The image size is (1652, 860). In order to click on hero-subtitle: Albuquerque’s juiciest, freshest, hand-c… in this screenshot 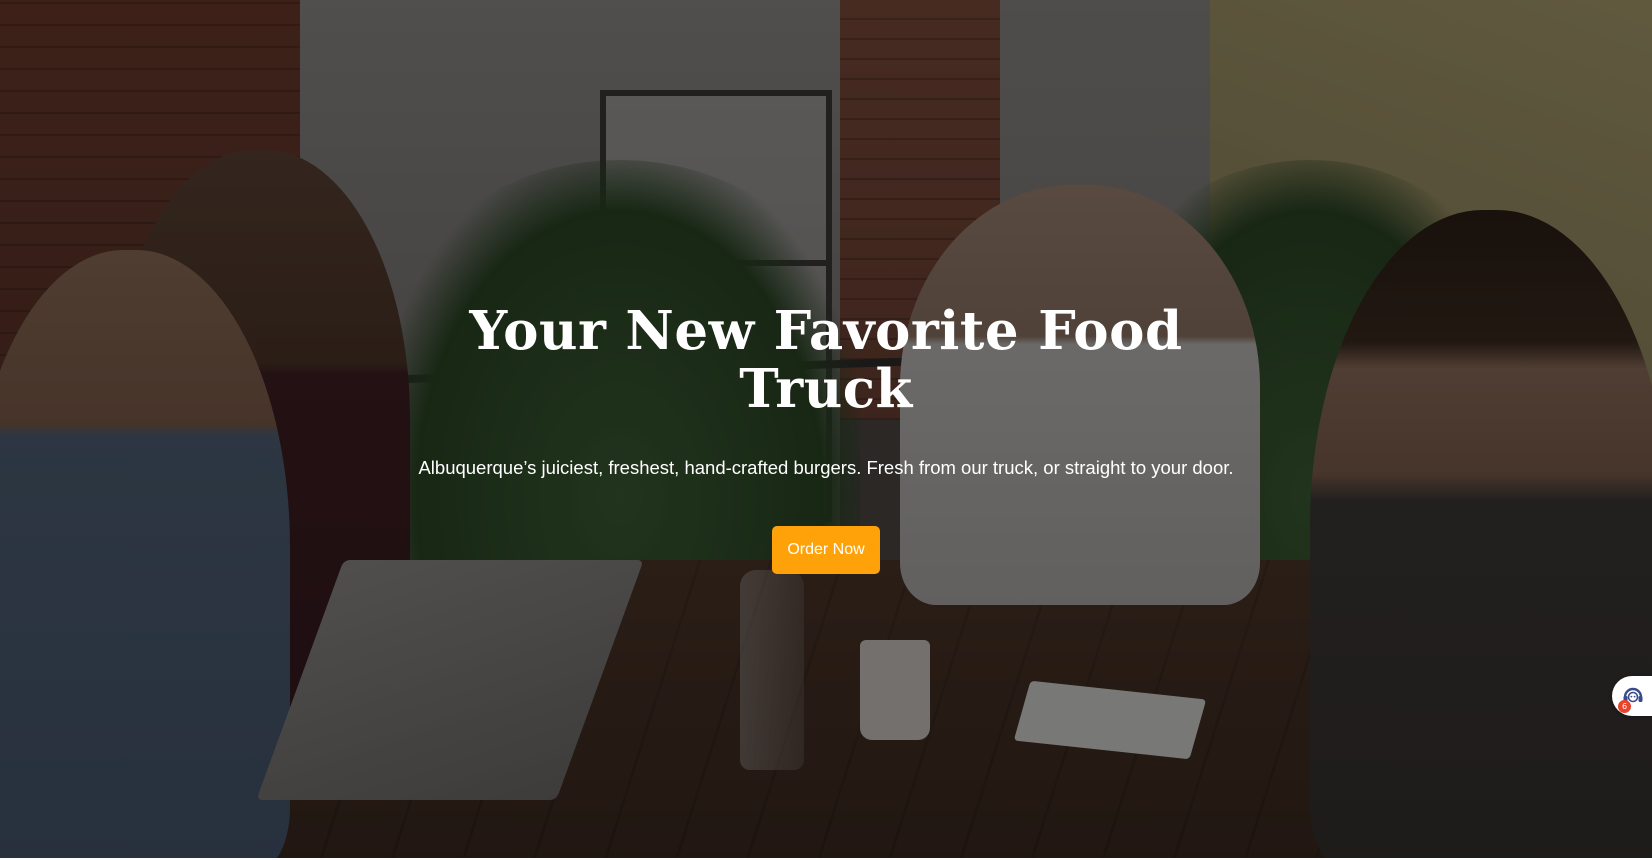, I will do `click(826, 467)`.